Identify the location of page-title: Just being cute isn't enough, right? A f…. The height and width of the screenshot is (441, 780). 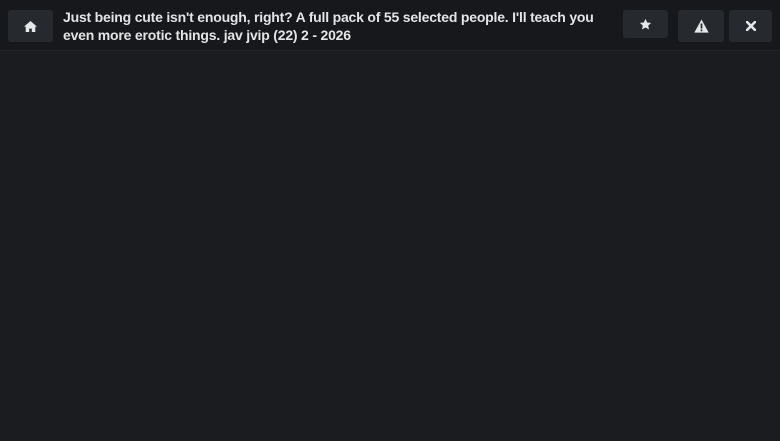
(328, 26).